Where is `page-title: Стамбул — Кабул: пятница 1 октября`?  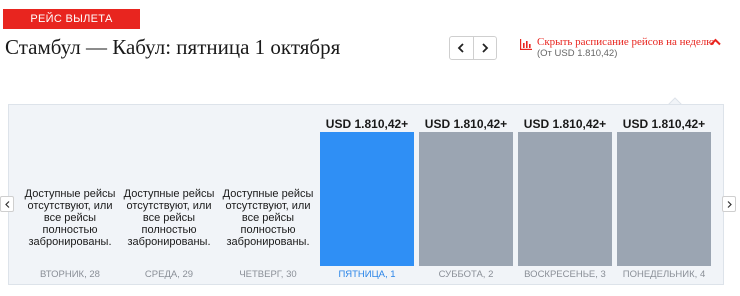
page-title: Стамбул — Кабул: пятница 1 октября is located at coordinates (173, 47).